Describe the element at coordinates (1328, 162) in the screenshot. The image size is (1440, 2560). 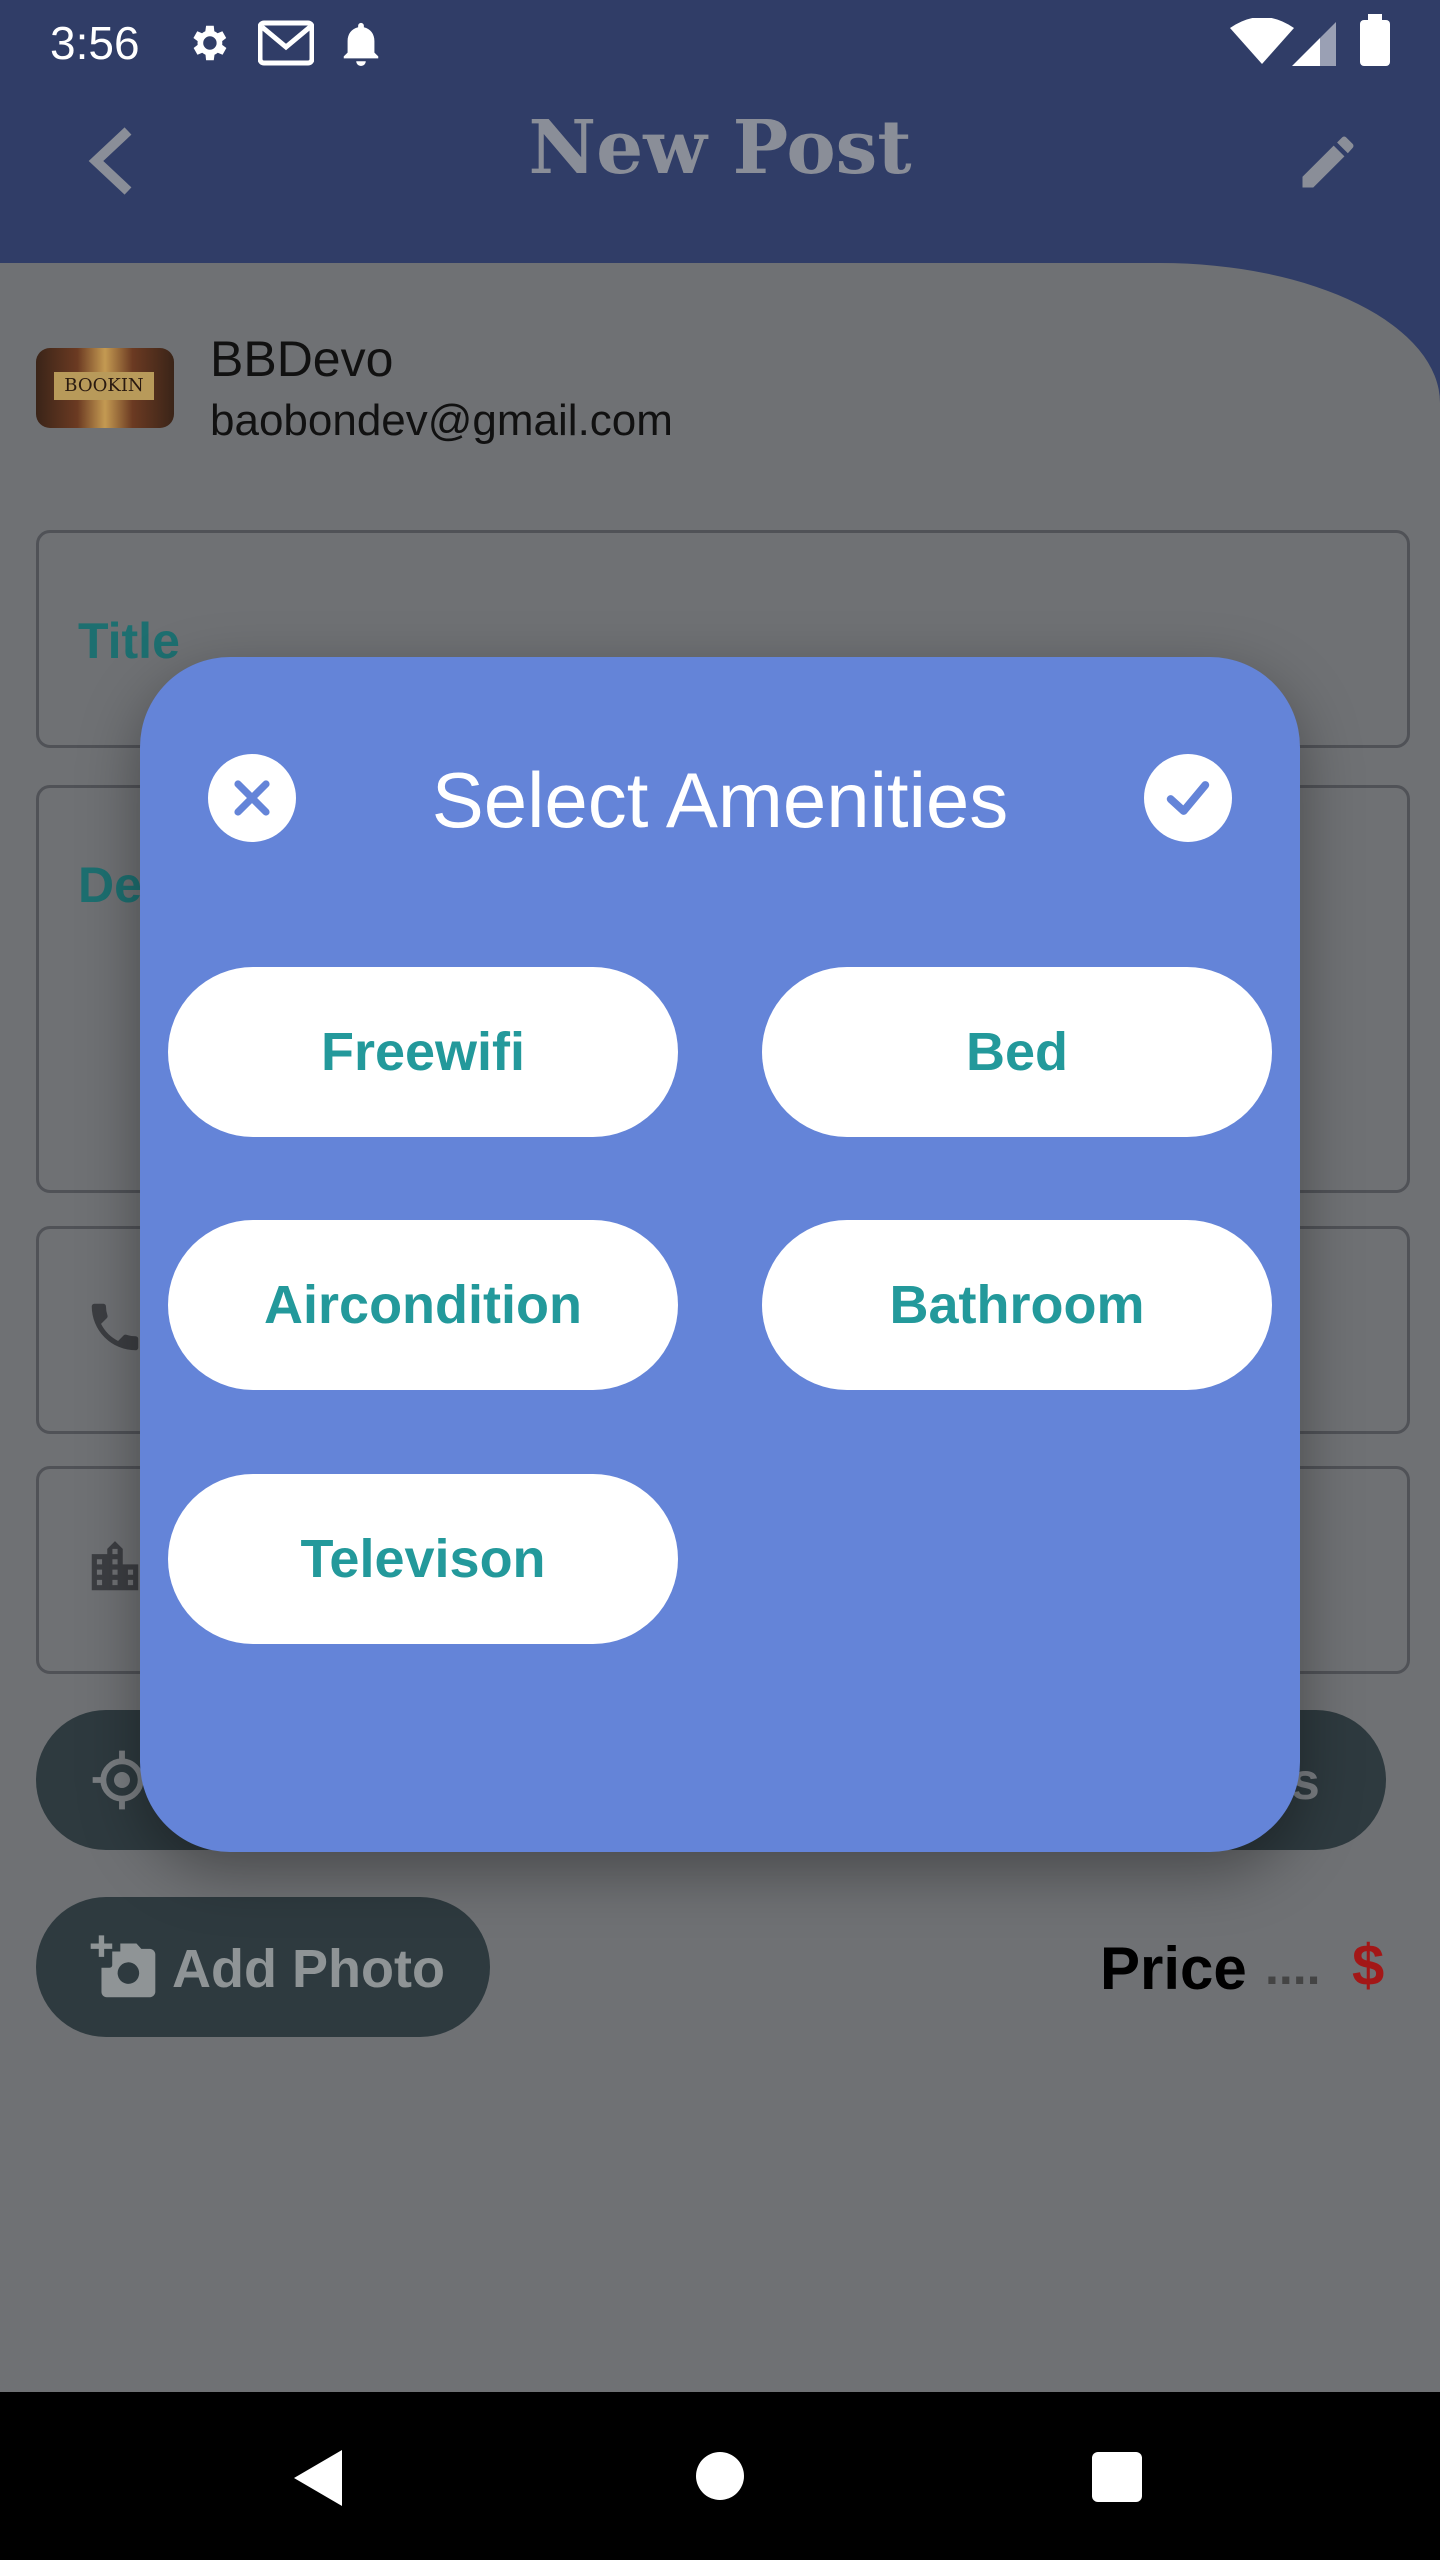
I see `edit-pencil-icon` at that location.